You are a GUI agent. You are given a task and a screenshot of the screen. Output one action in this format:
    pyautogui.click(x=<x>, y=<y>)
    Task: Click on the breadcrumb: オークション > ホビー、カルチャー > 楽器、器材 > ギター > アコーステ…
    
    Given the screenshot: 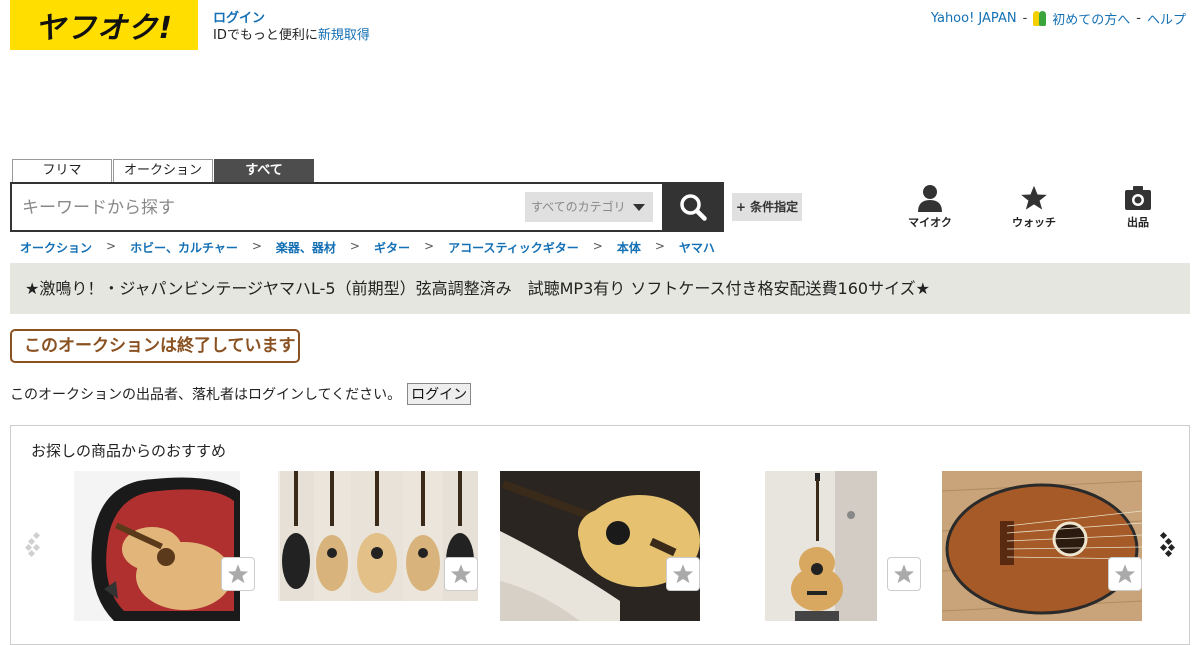 What is the action you would take?
    pyautogui.click(x=367, y=247)
    